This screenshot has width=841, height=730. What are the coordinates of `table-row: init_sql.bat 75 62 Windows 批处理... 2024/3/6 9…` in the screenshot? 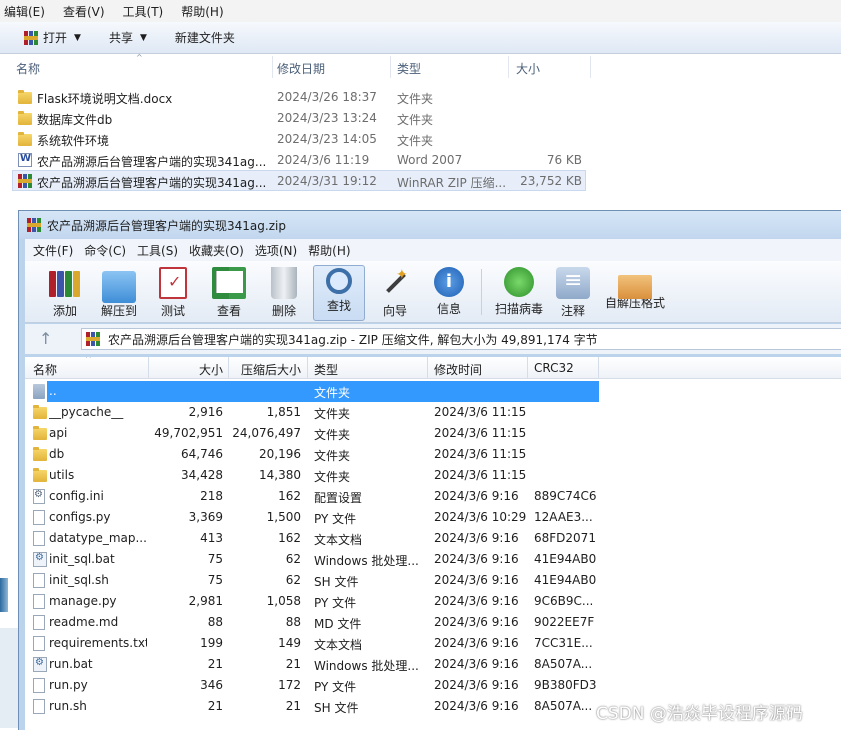 It's located at (433, 559).